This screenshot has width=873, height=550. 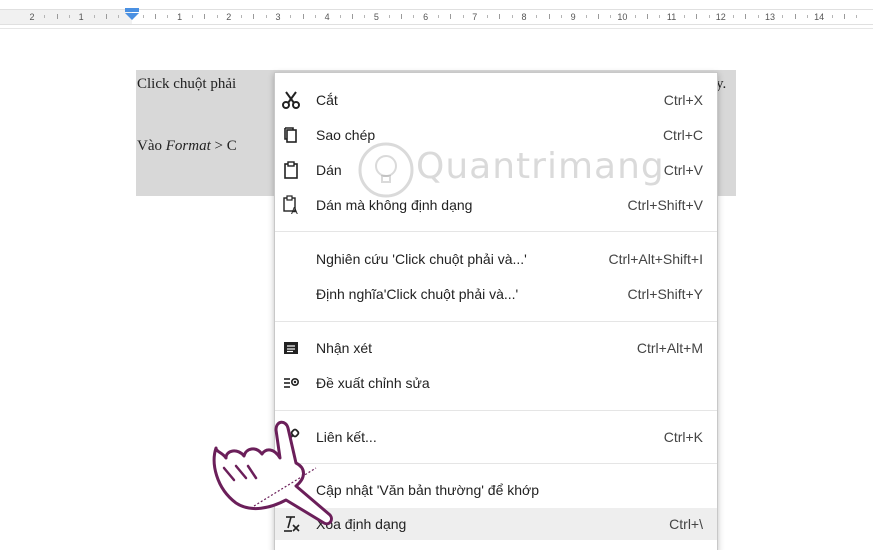 I want to click on clear-formatting-icon, so click(x=292, y=524).